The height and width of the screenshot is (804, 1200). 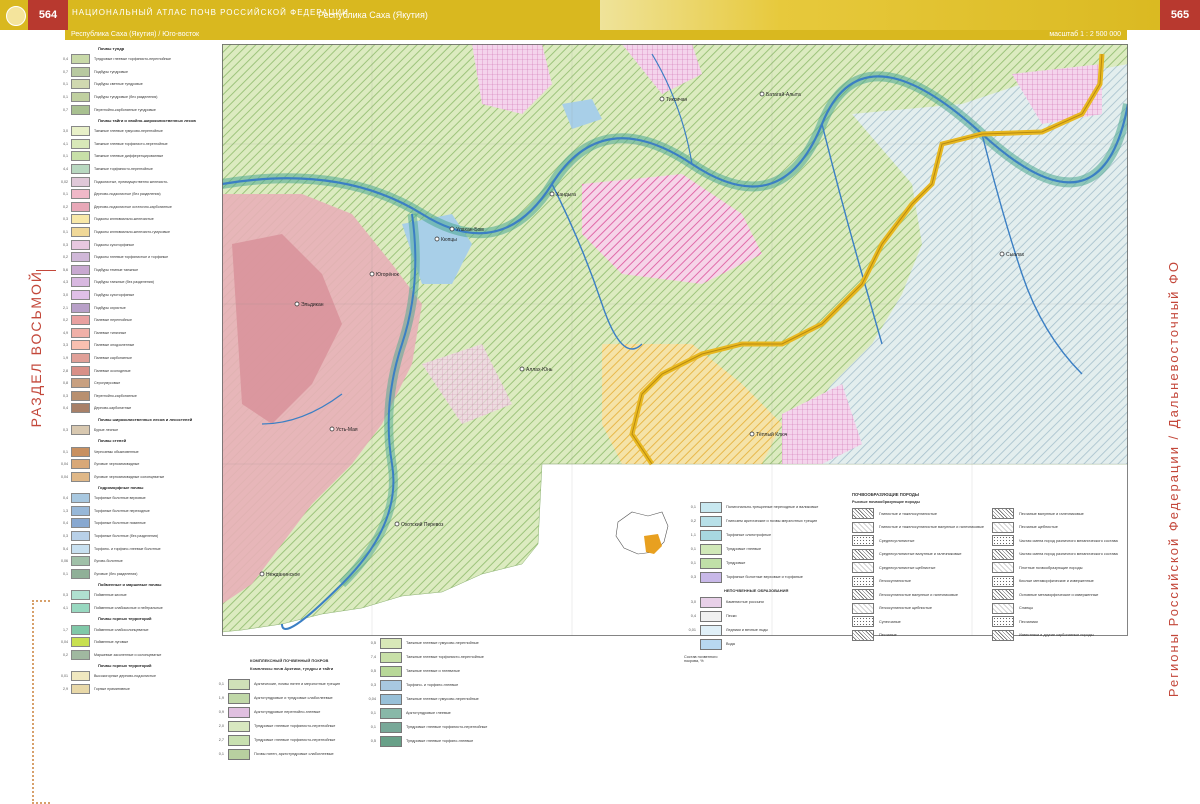 I want to click on rock-legend-label: Основные метаморфические и изверженные, so click(x=1059, y=594).